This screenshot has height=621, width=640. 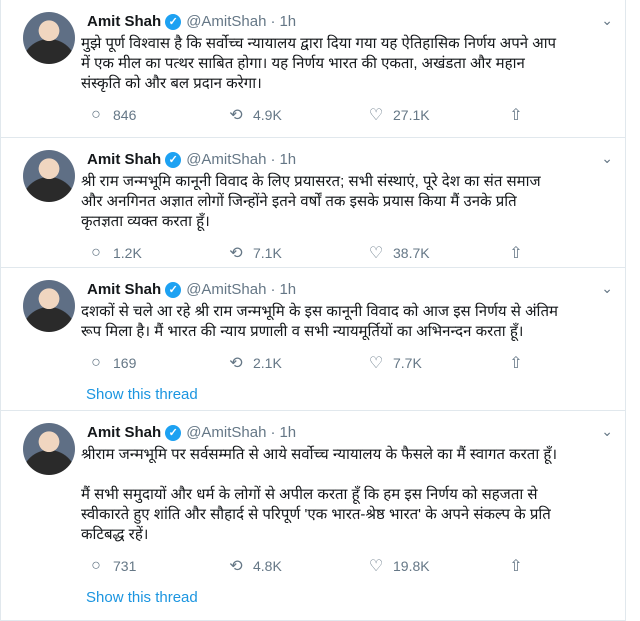 I want to click on reply-count: 169, so click(x=125, y=363).